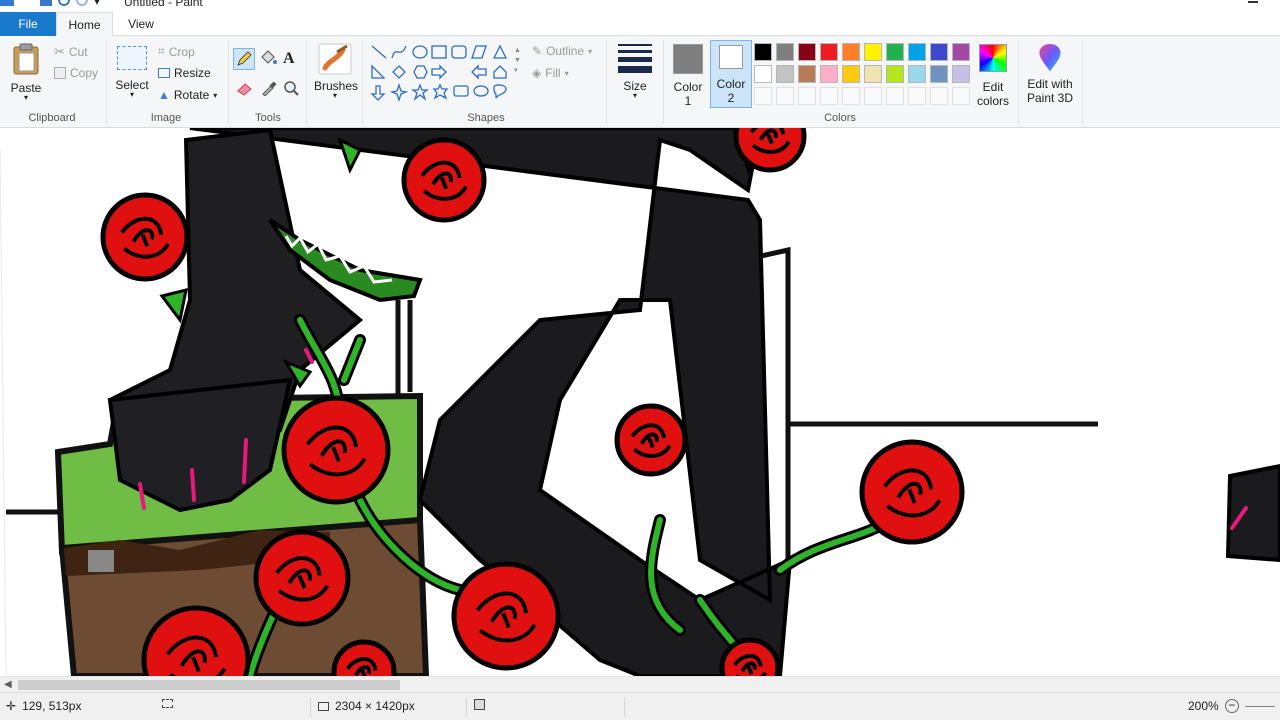  I want to click on color-picker-tool, so click(269, 89).